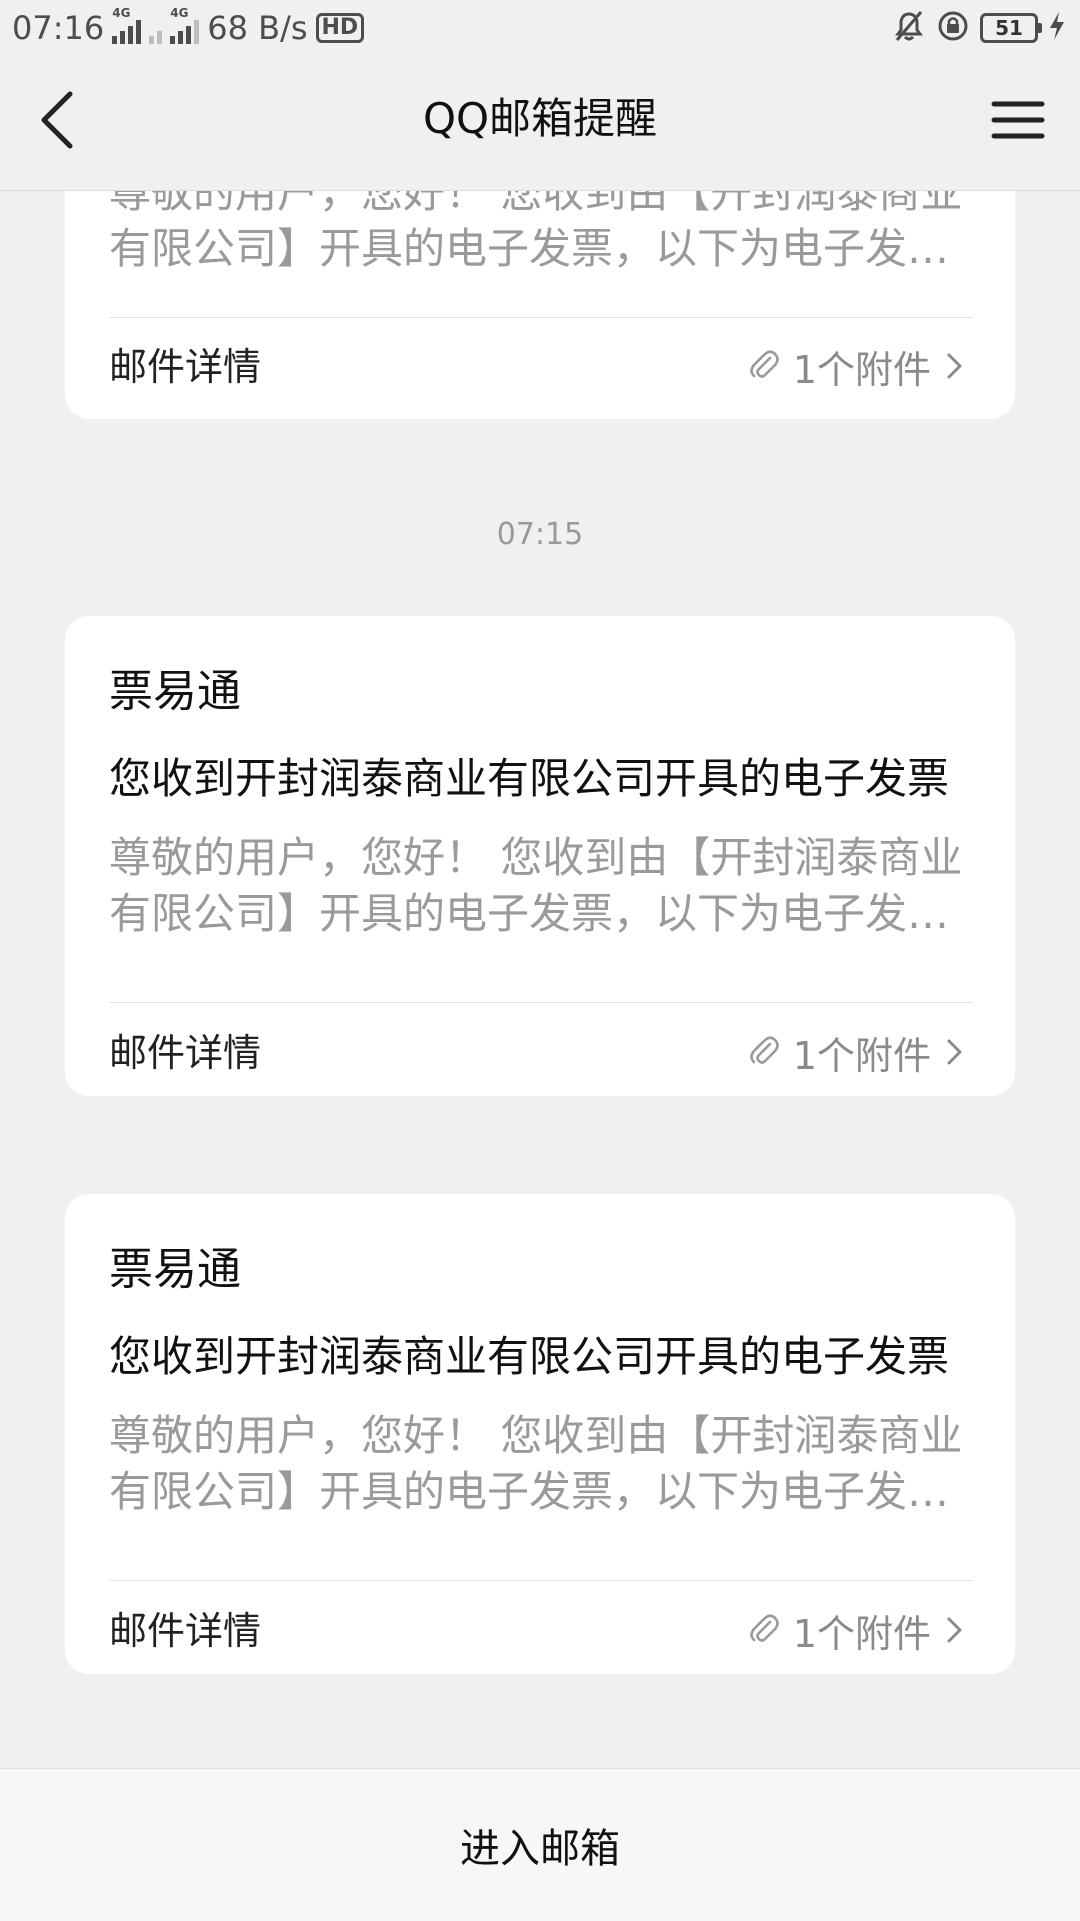 This screenshot has width=1080, height=1921. I want to click on menu-button, so click(1018, 120).